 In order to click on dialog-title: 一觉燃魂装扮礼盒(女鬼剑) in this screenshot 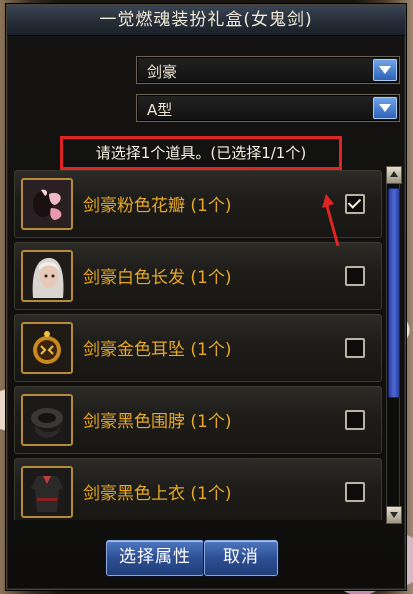, I will do `click(206, 20)`.